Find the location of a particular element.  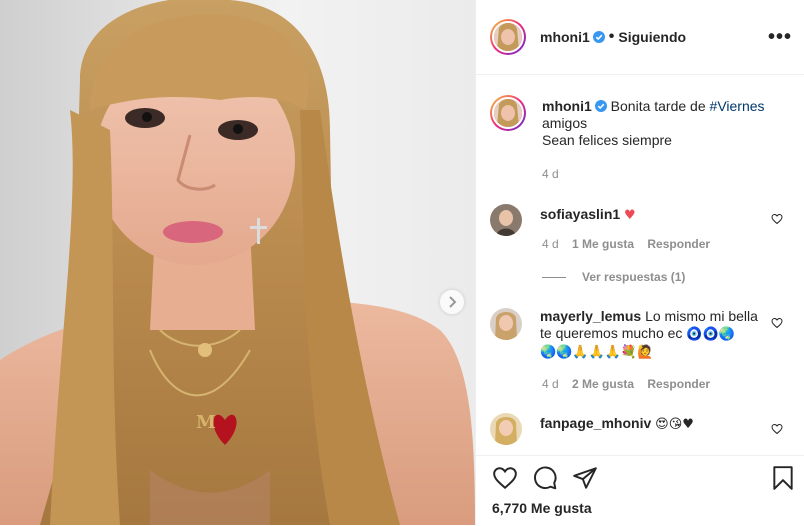

comment-item: fanpage_mhoniv 😍😘♥ is located at coordinates (641, 429).